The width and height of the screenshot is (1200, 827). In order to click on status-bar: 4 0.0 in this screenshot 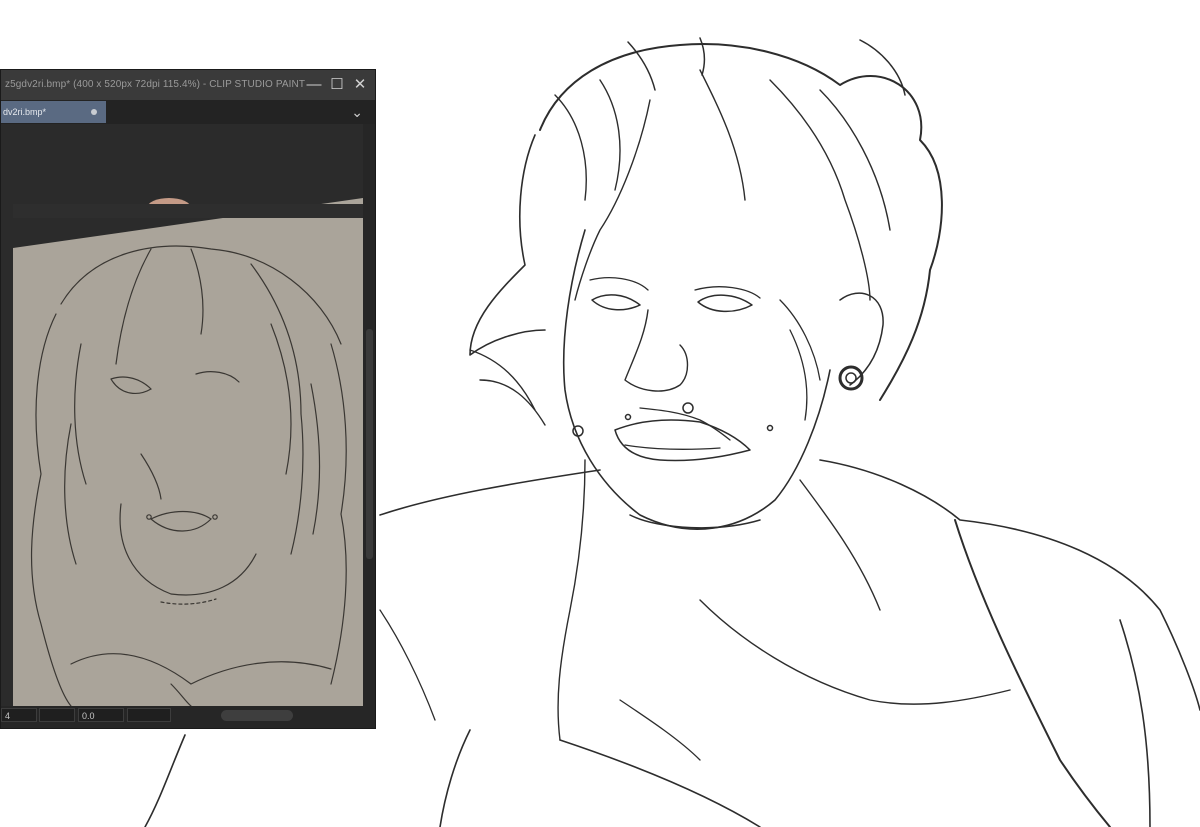, I will do `click(188, 717)`.